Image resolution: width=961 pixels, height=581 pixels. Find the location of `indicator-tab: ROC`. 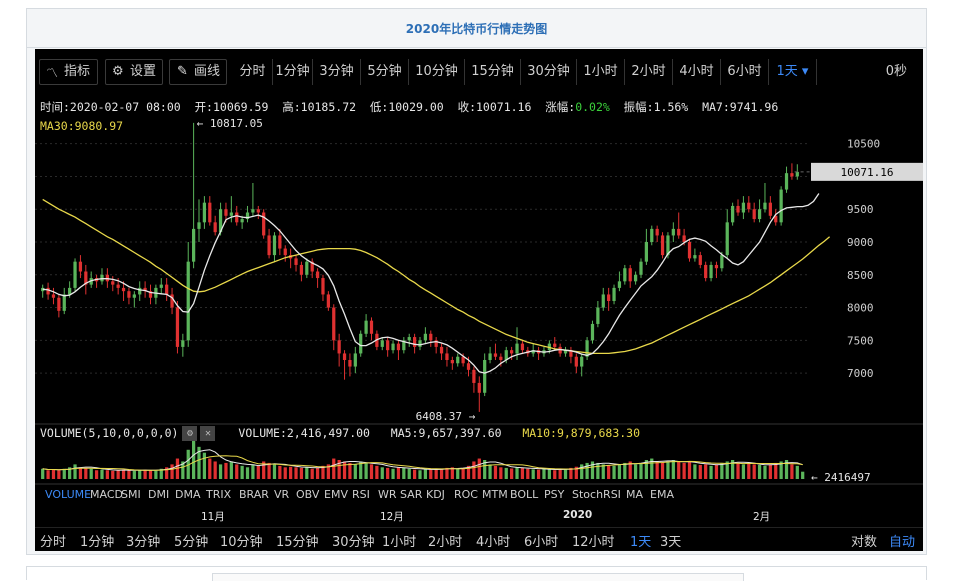

indicator-tab: ROC is located at coordinates (466, 494).